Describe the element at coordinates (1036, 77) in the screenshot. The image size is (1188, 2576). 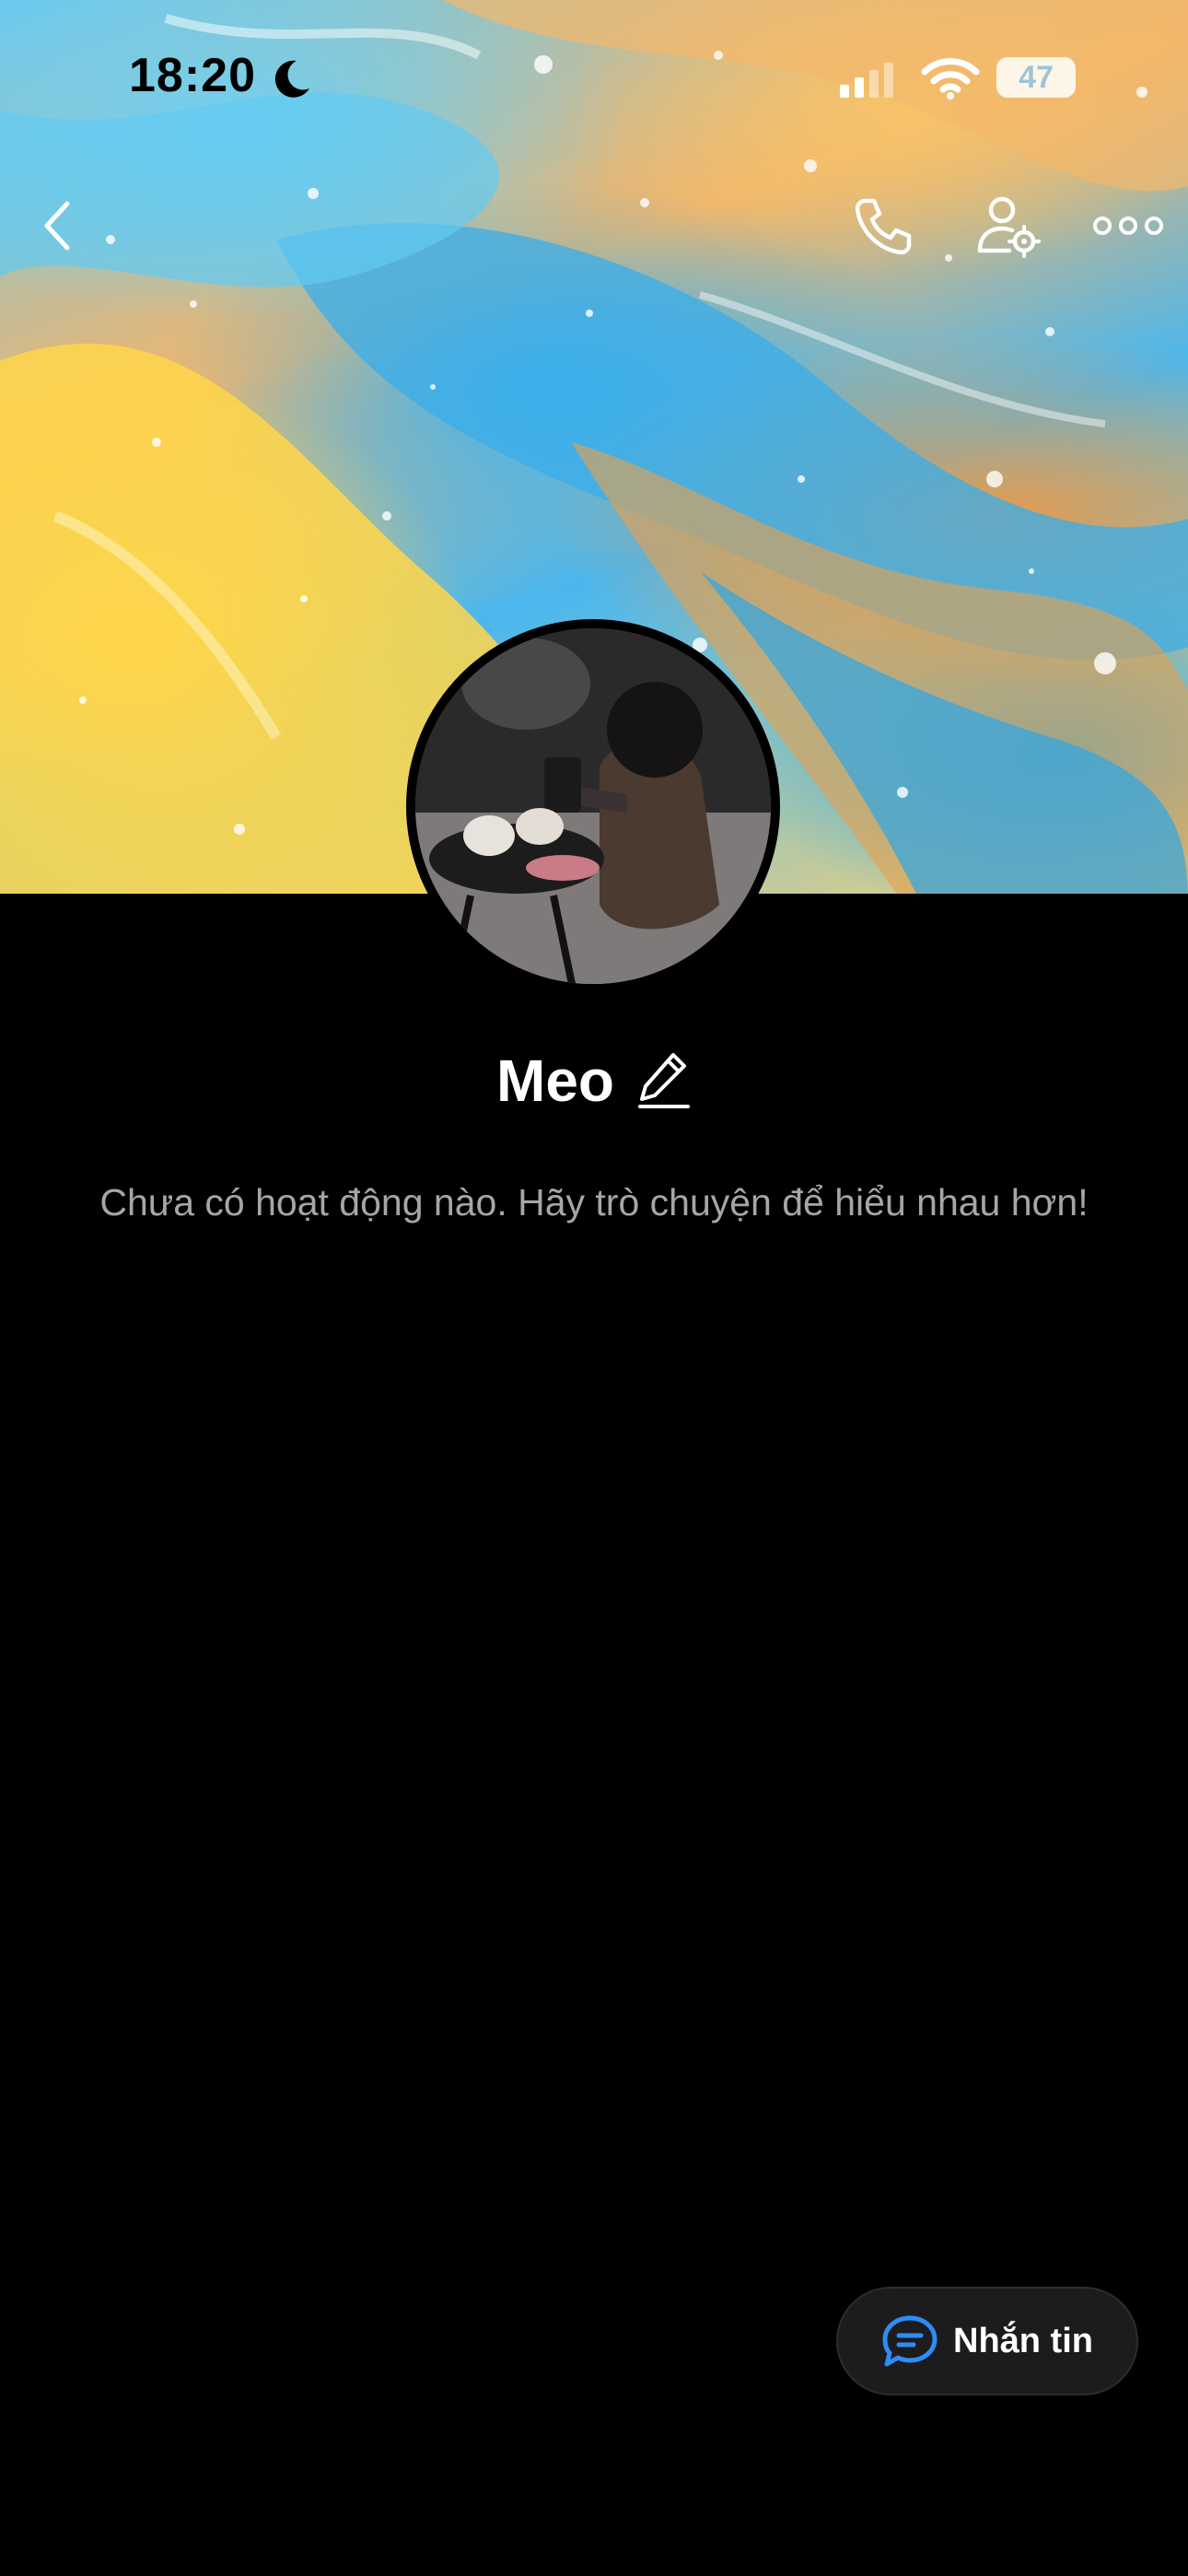
I see `battery-indicator: 47` at that location.